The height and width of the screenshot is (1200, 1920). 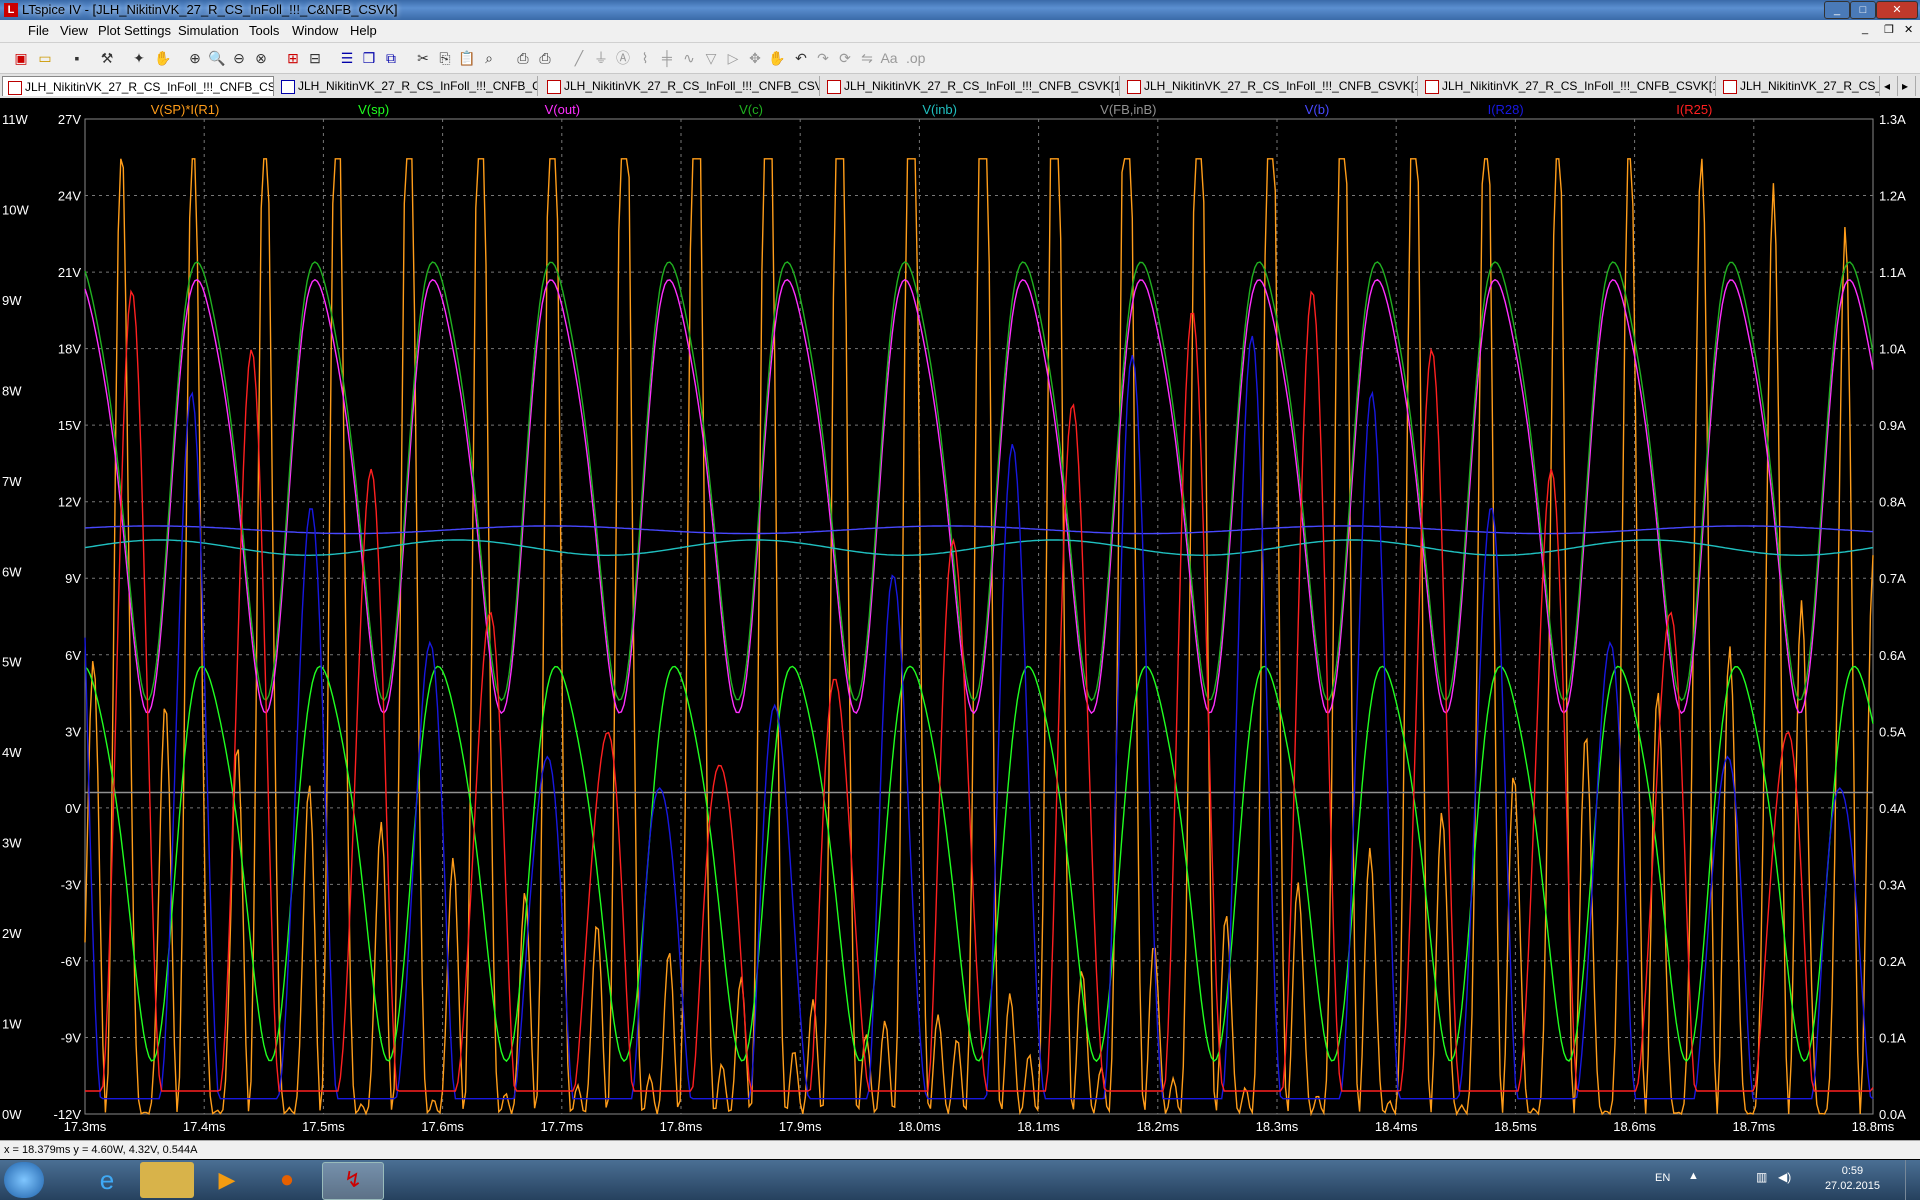 What do you see at coordinates (264, 30) in the screenshot?
I see `menu-tools: Tools` at bounding box center [264, 30].